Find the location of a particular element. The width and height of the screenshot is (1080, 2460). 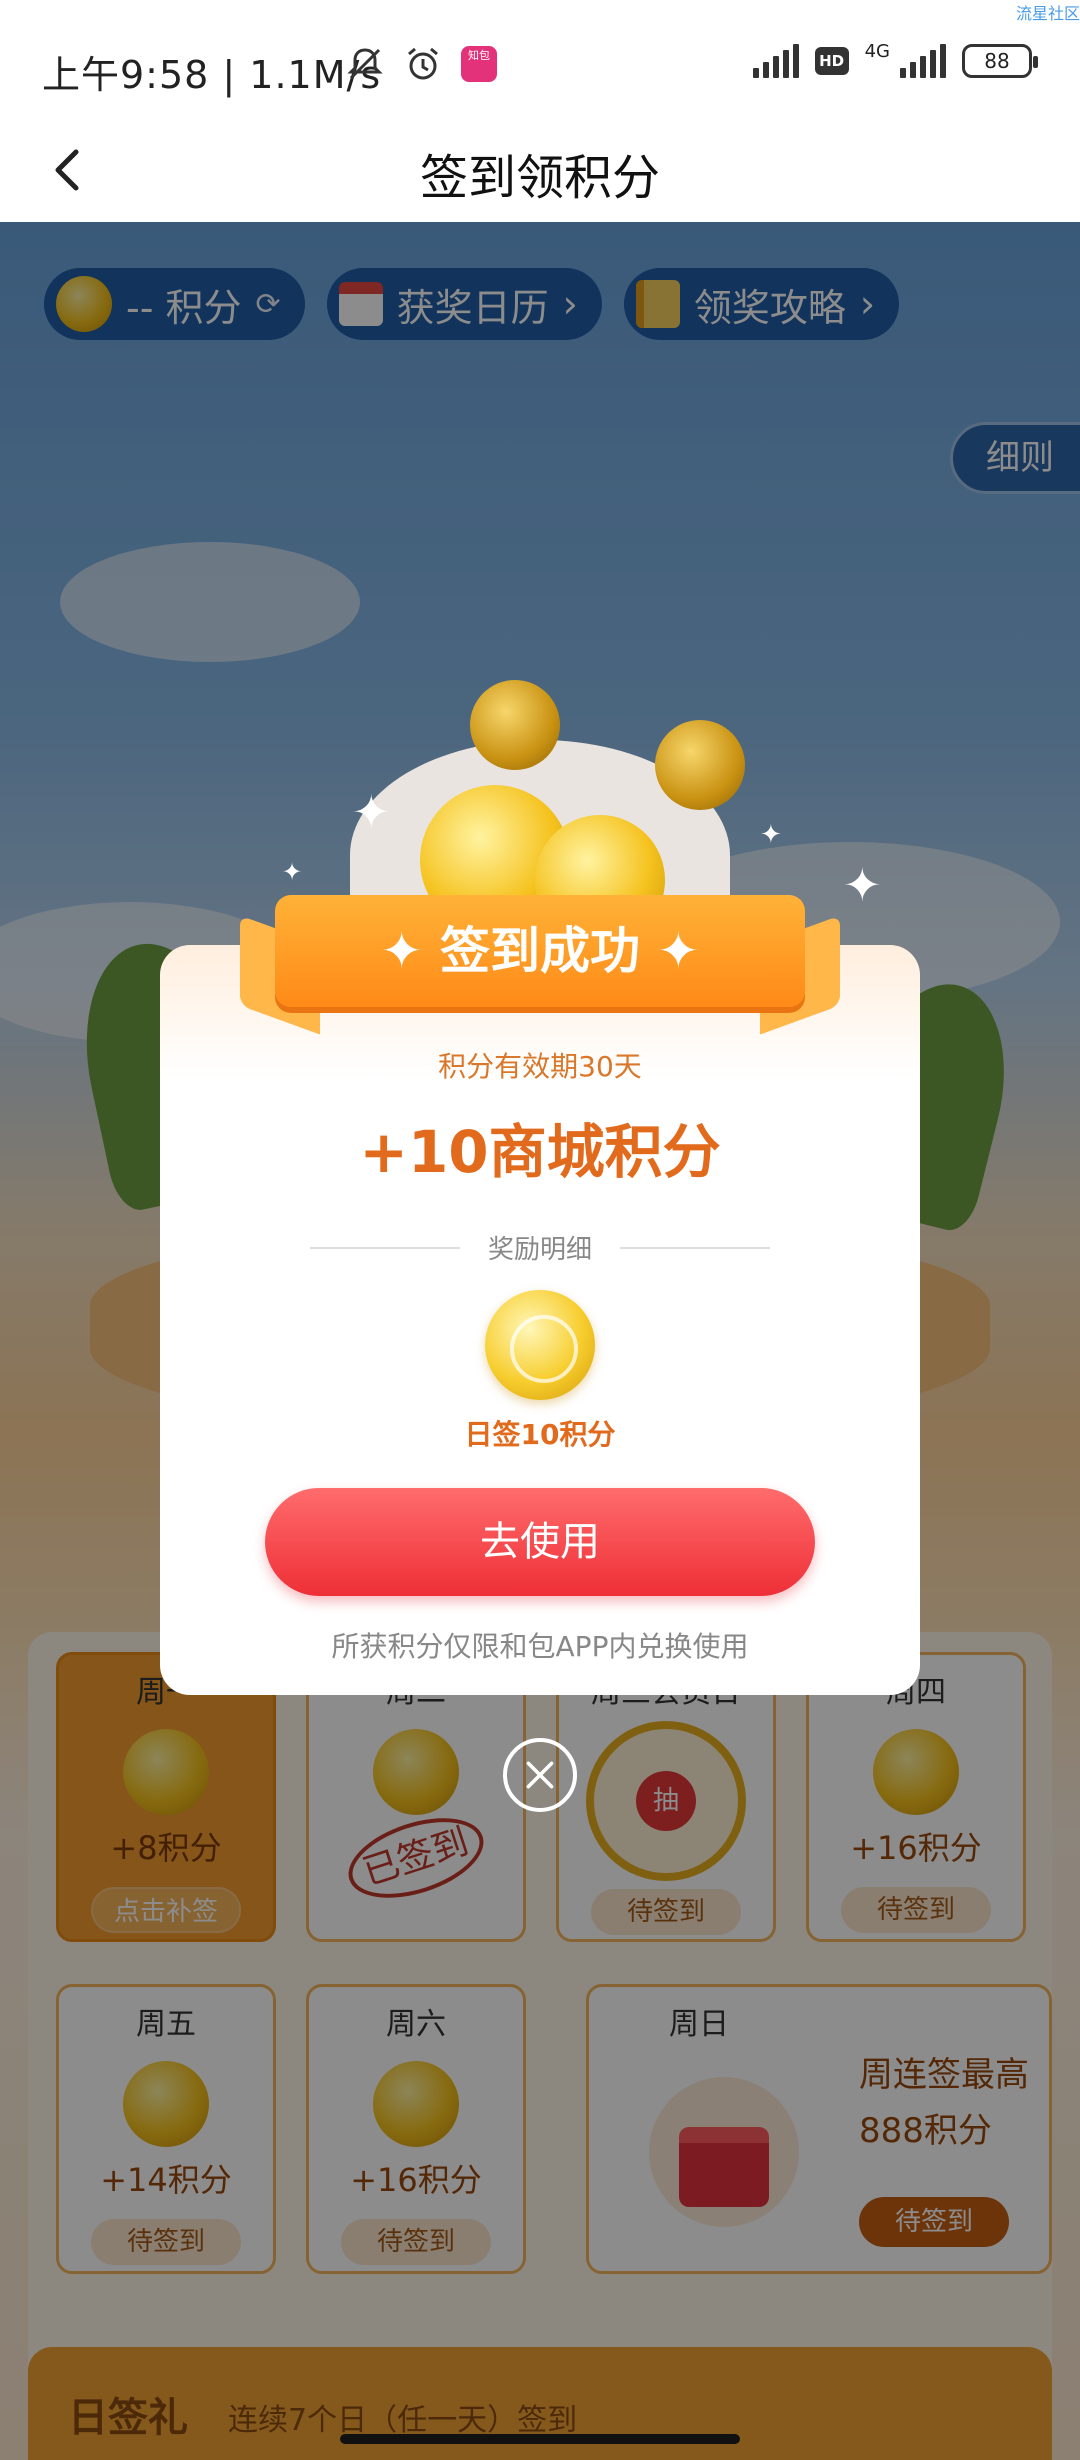

reward-details-divider: 奖励明细 is located at coordinates (540, 1247).